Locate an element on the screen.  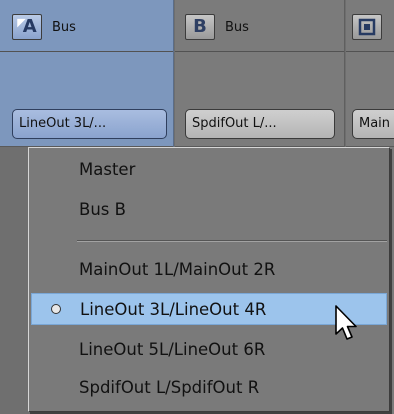
bus-letter-b-button: B is located at coordinates (200, 27).